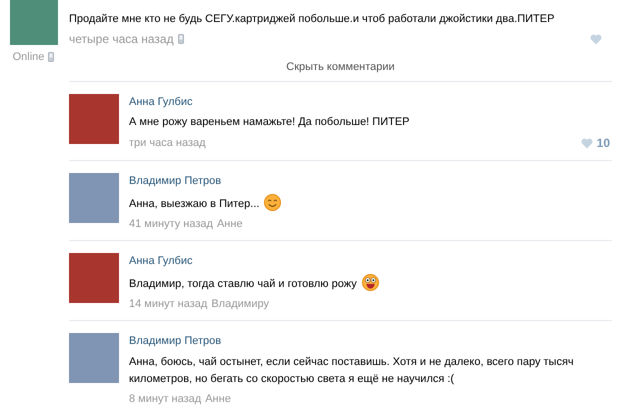  Describe the element at coordinates (312, 19) in the screenshot. I see `post-text: Продайте мне кто не будь СЕГУ.картриджей побольше.и чтоб работали джойстики два.ПИТЕР` at that location.